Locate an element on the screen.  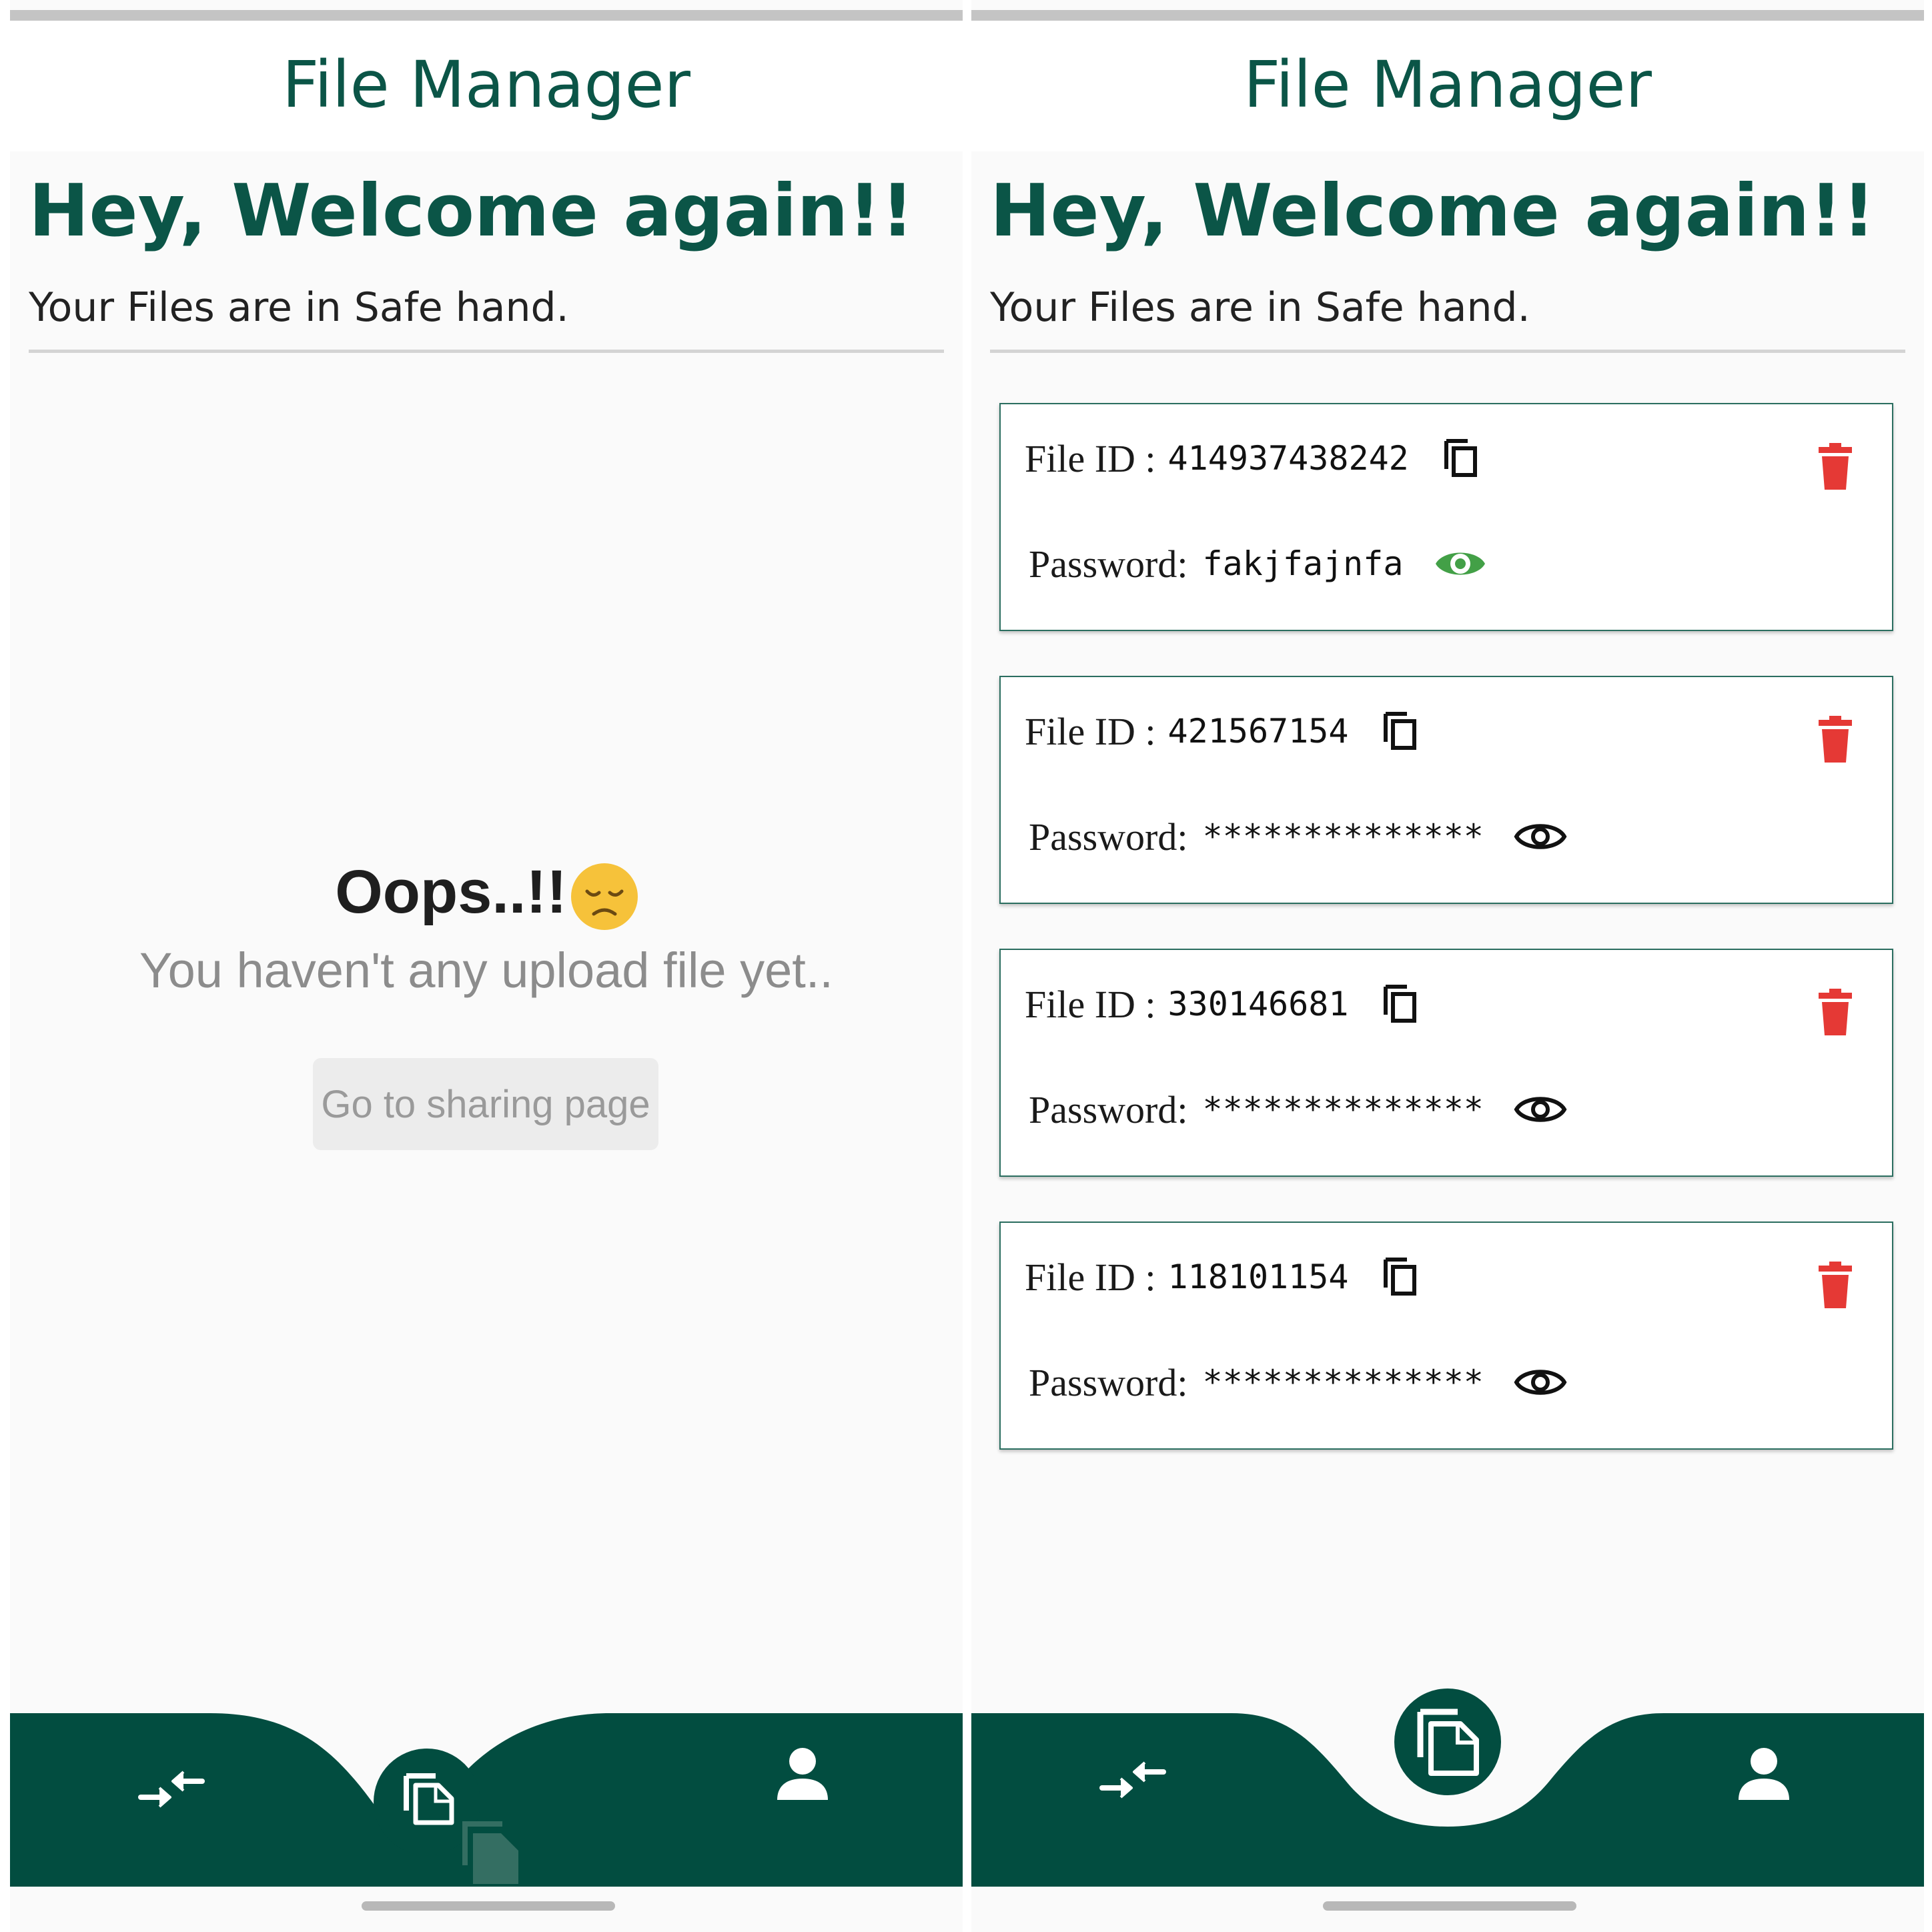
eye-visible-icon is located at coordinates (1460, 563).